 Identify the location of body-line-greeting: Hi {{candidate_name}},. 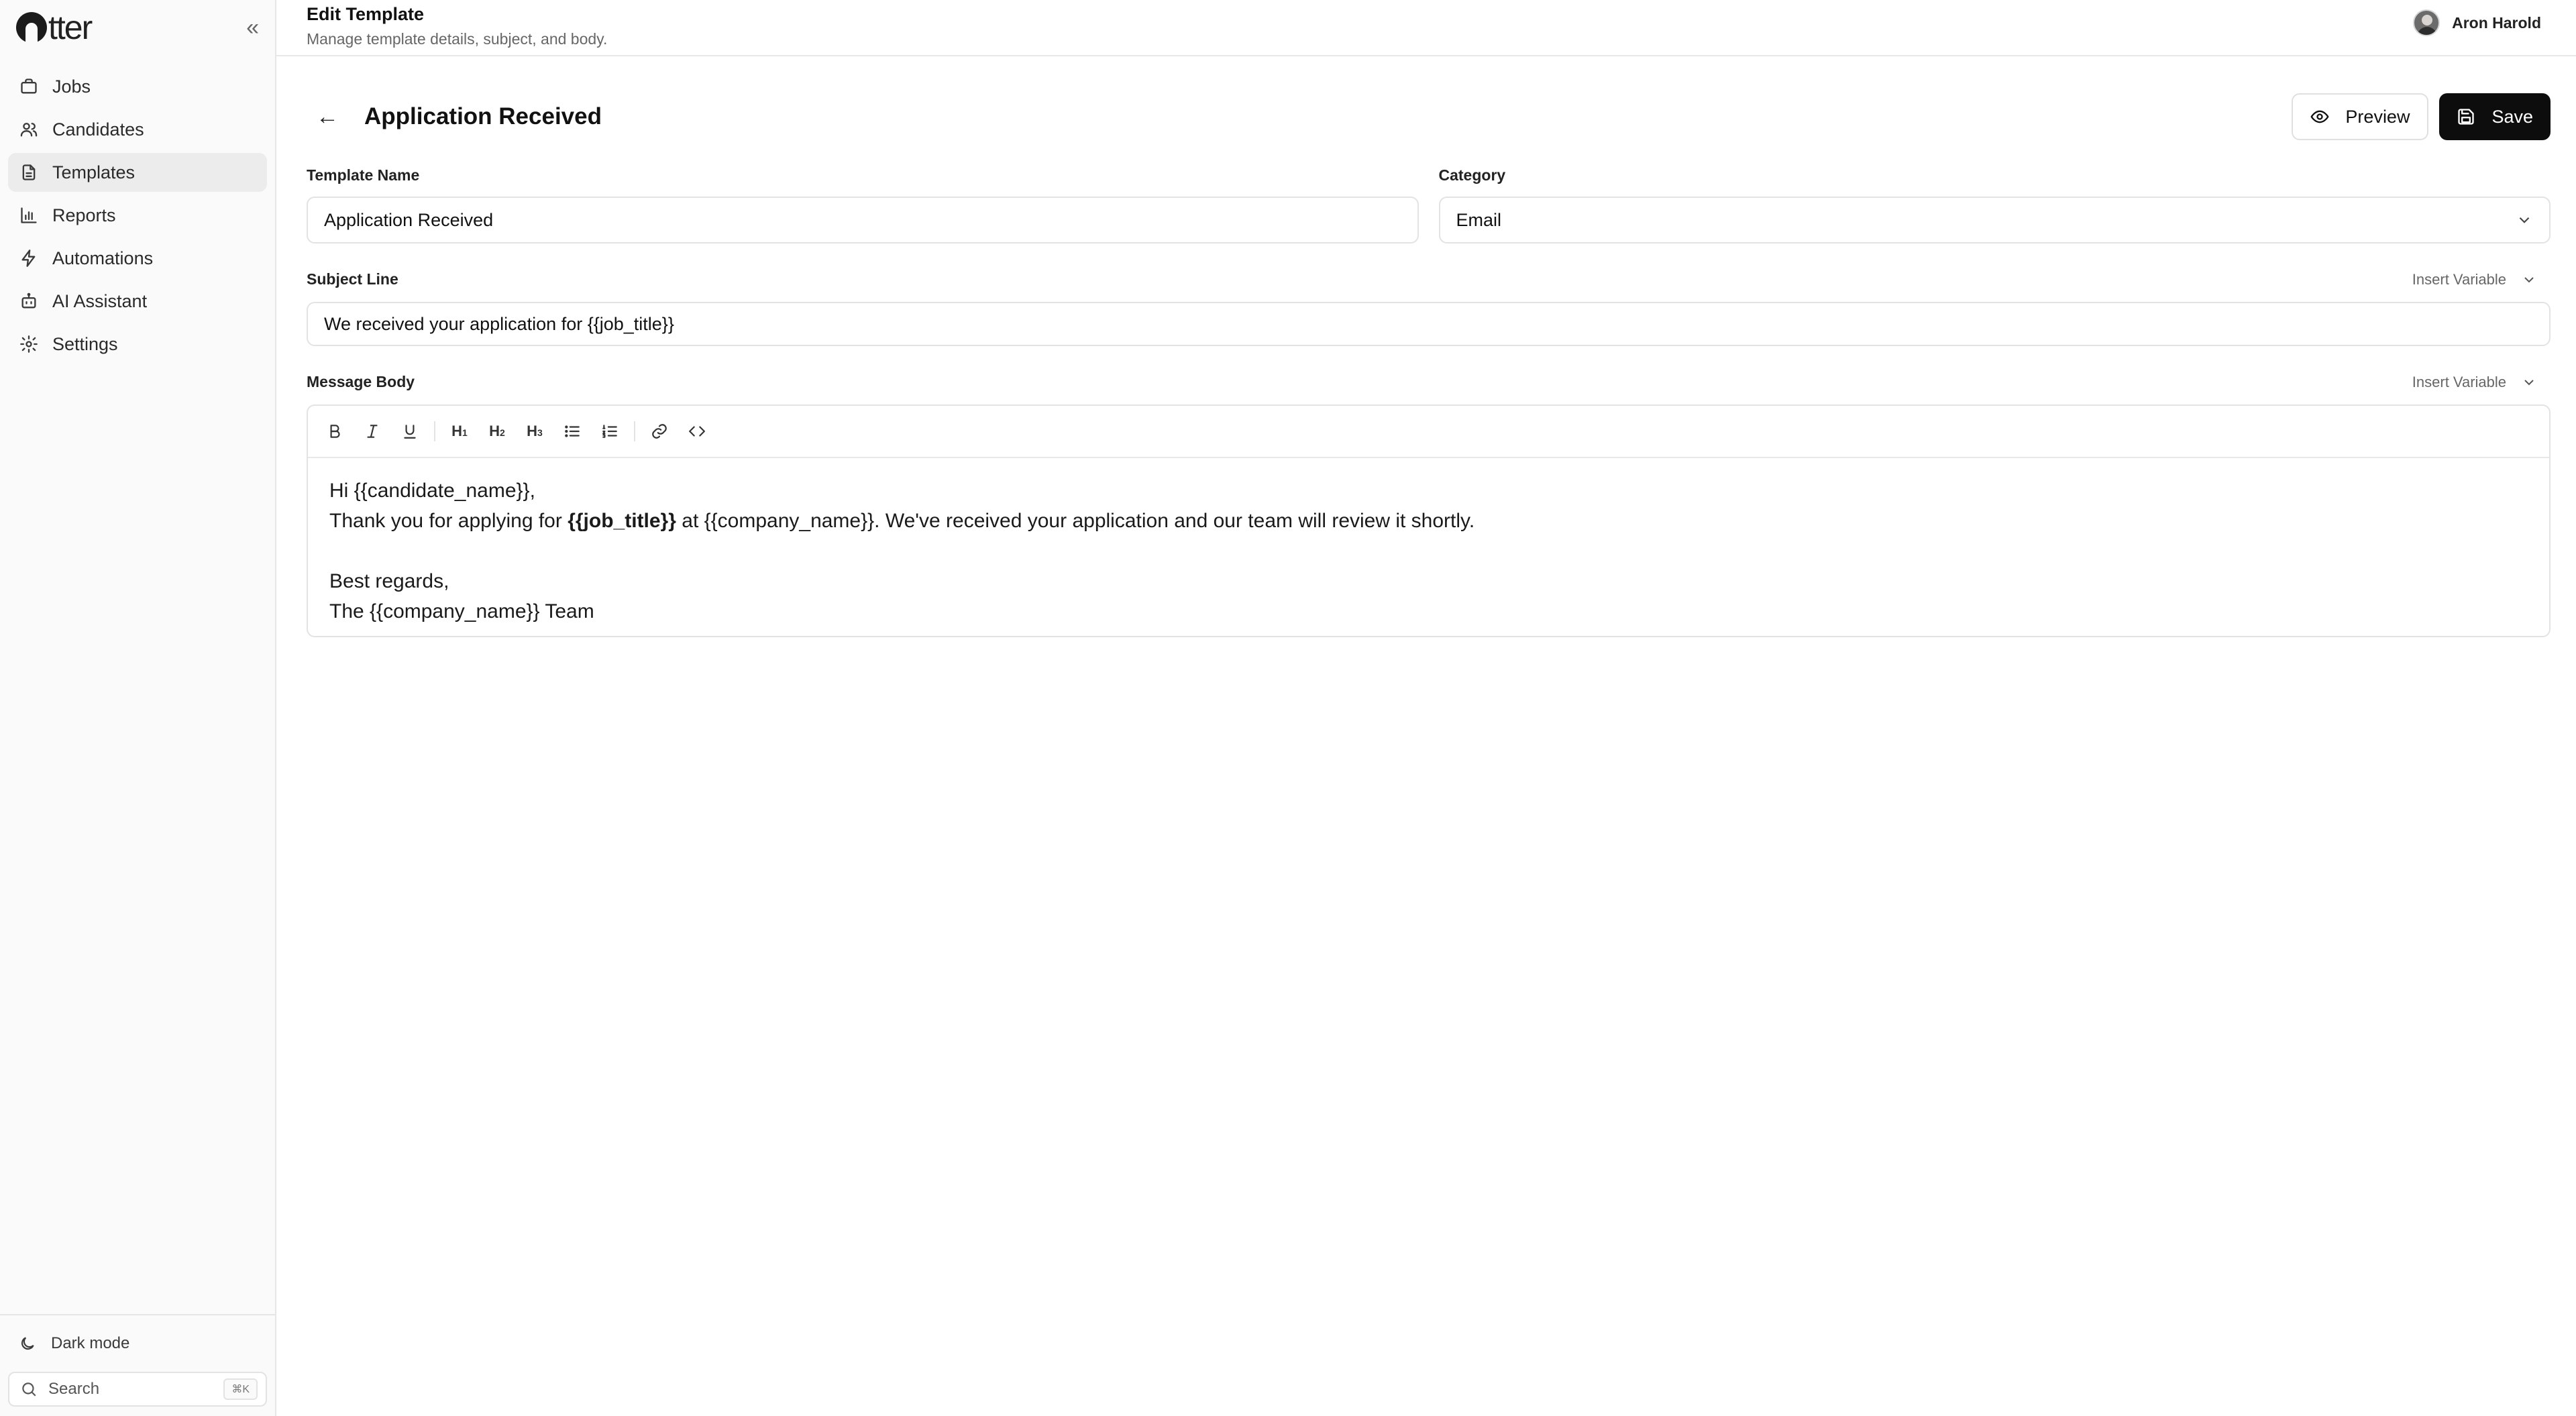
(432, 491).